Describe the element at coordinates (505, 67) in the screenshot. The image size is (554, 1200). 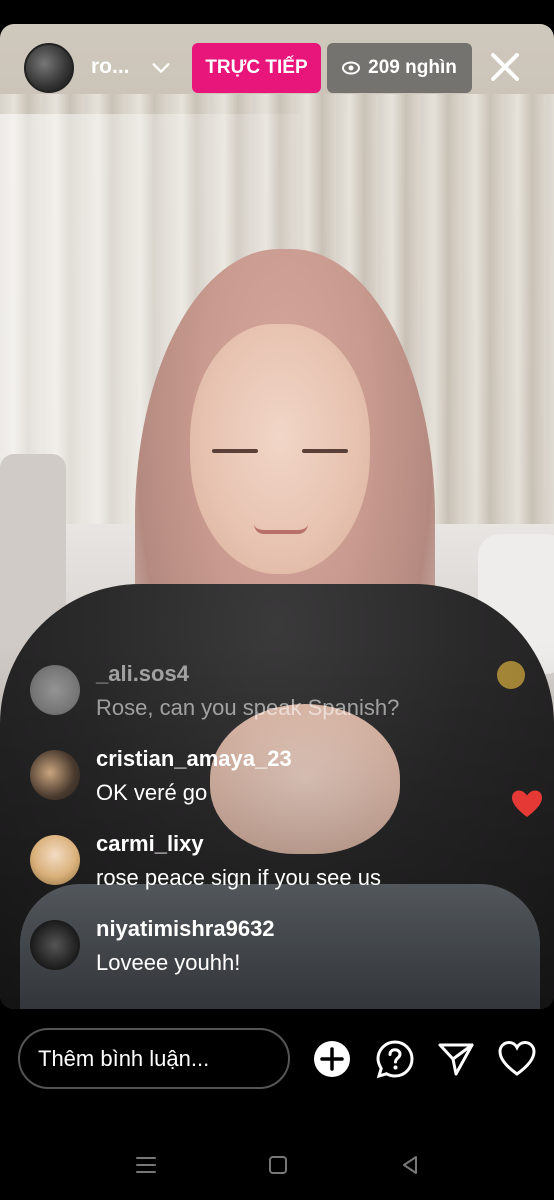
I see `close-icon` at that location.